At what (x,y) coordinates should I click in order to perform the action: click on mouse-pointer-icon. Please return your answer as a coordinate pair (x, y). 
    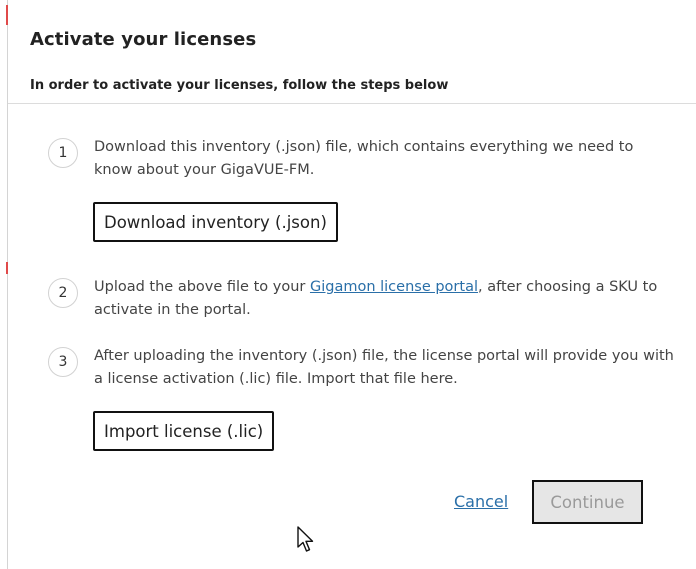
    Looking at the image, I should click on (305, 539).